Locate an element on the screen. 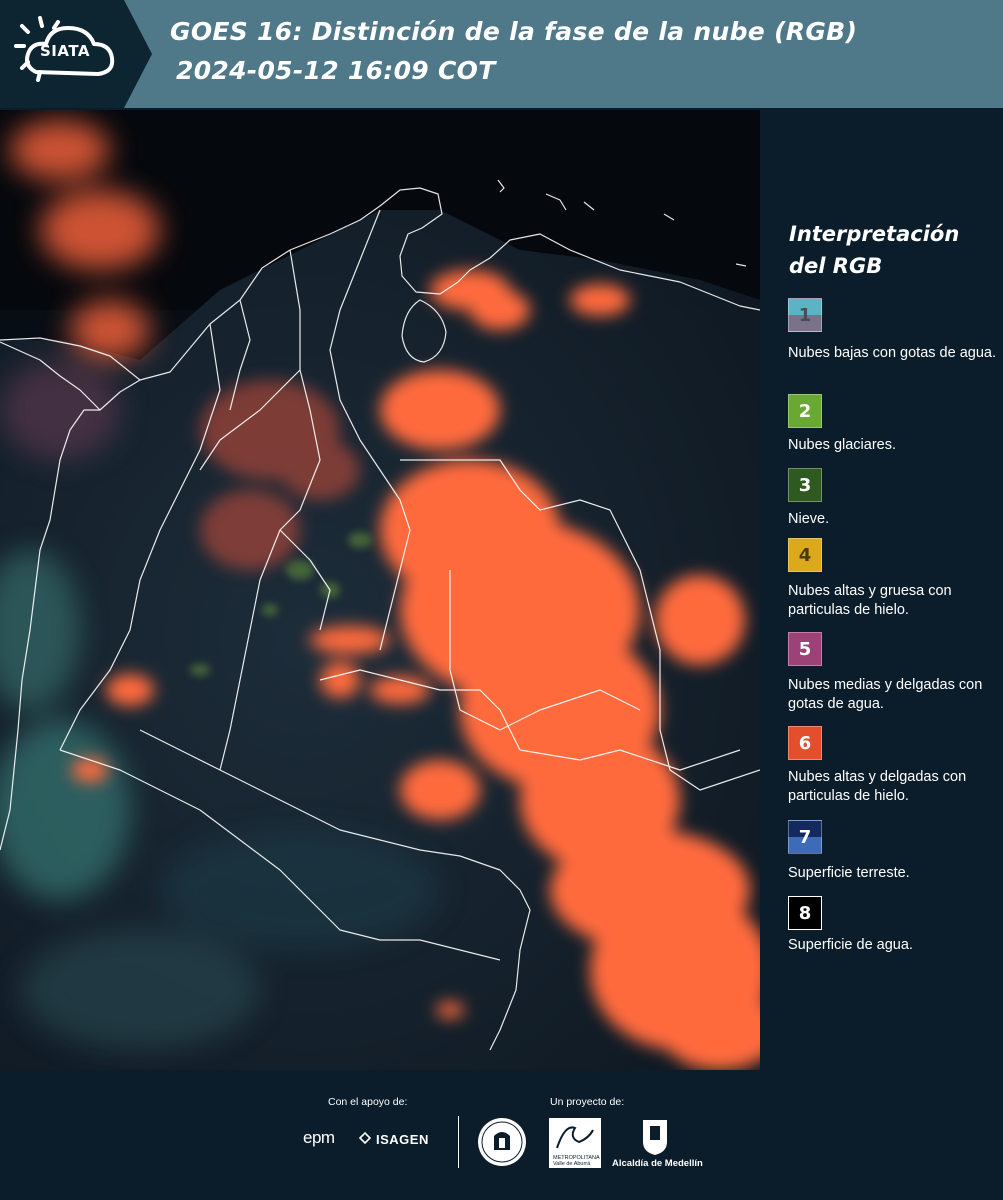 This screenshot has width=1003, height=1200. legend-number-8: 8 is located at coordinates (805, 913).